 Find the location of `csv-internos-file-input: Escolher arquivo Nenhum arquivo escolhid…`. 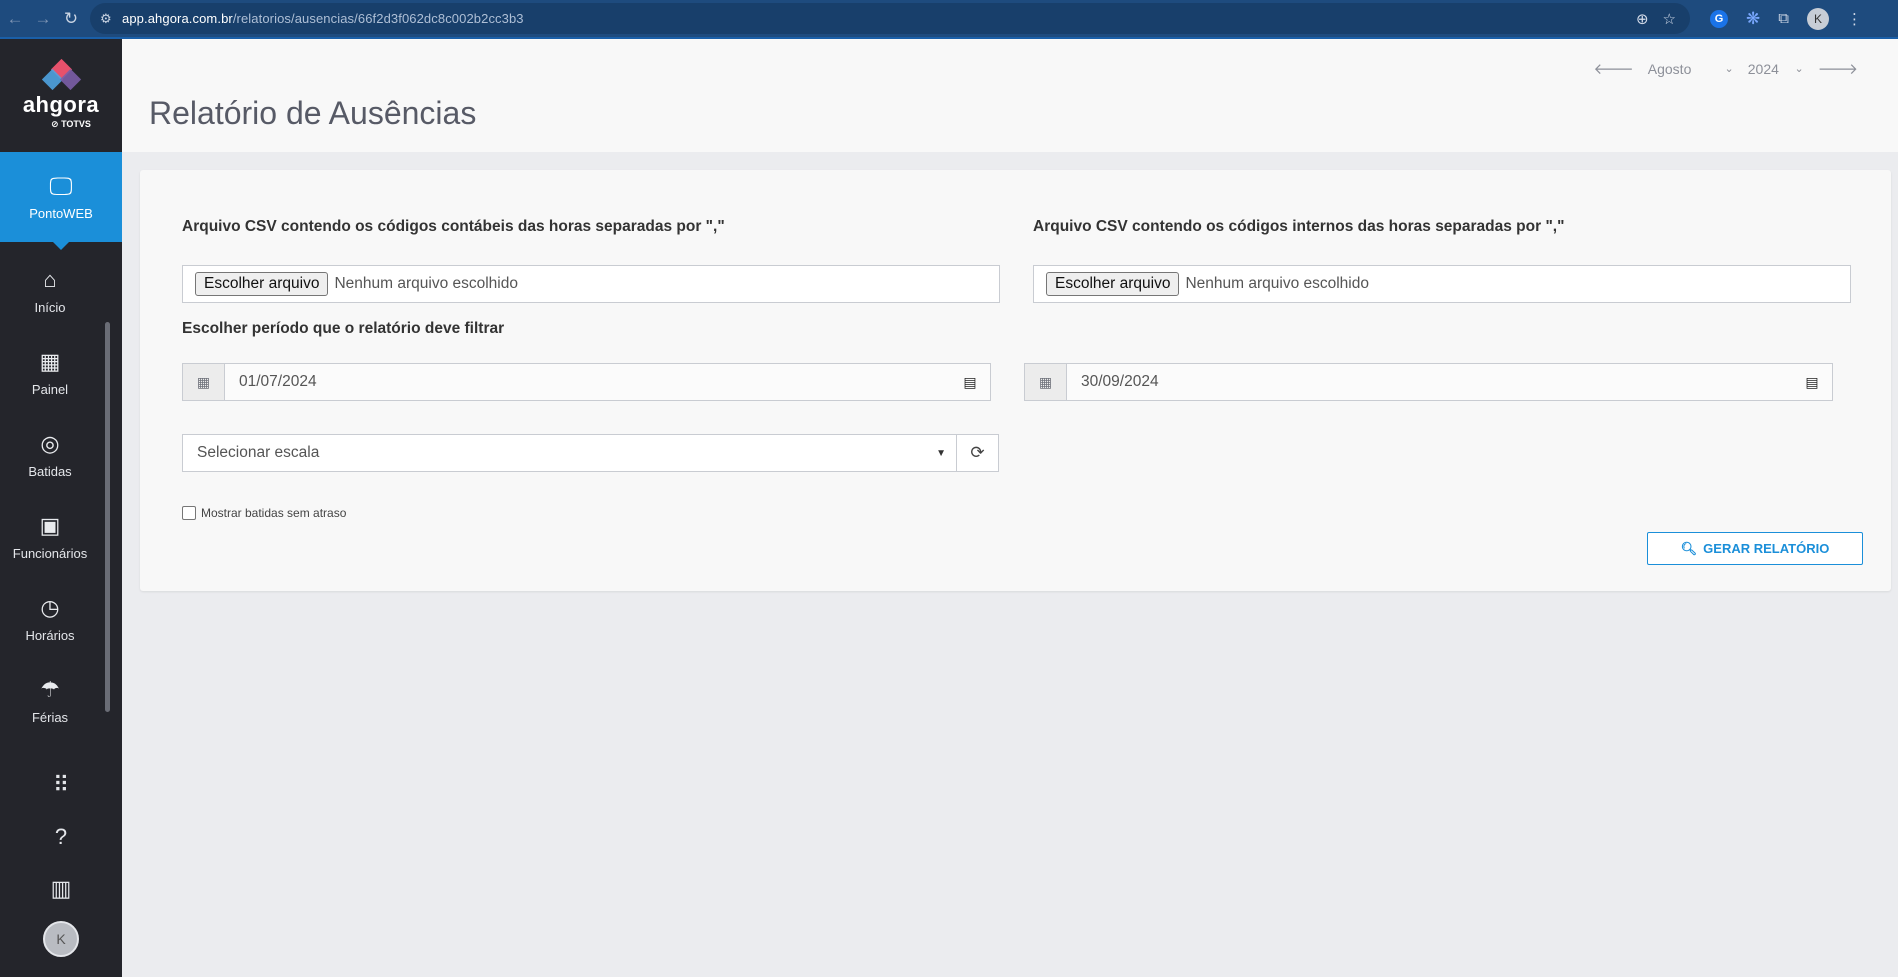

csv-internos-file-input: Escolher arquivo Nenhum arquivo escolhid… is located at coordinates (1442, 284).